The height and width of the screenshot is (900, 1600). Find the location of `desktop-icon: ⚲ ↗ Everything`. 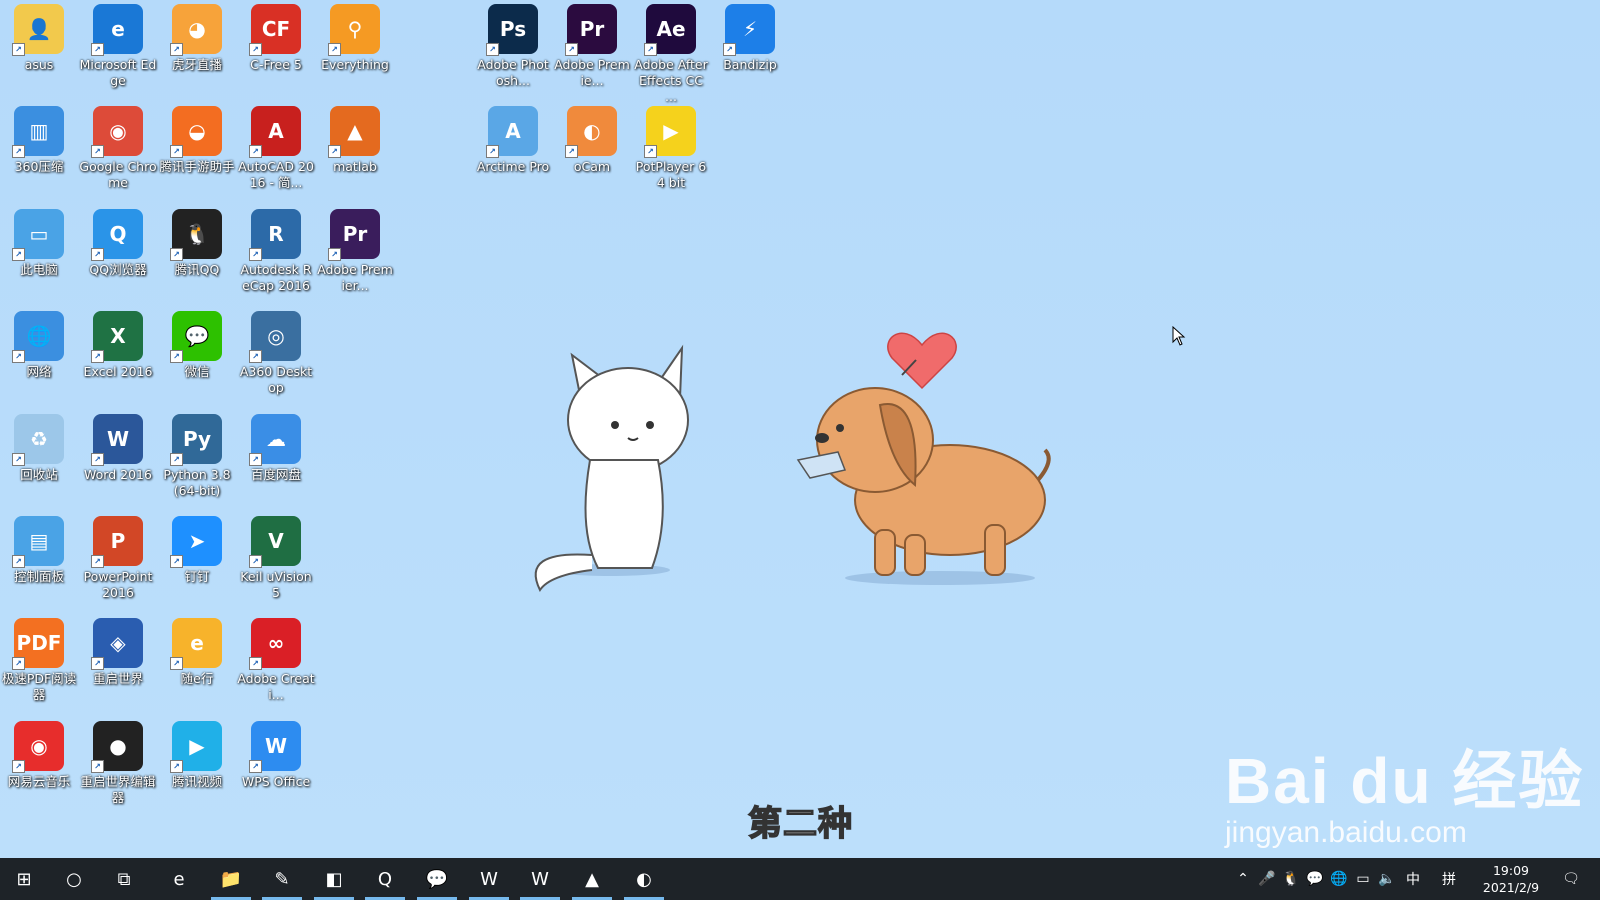

desktop-icon: ⚲ ↗ Everything is located at coordinates (355, 36).